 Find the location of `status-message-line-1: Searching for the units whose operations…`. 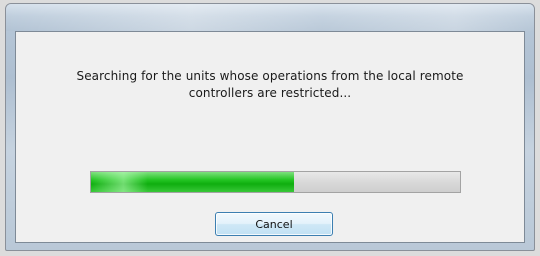

status-message-line-1: Searching for the units whose operations… is located at coordinates (270, 76).